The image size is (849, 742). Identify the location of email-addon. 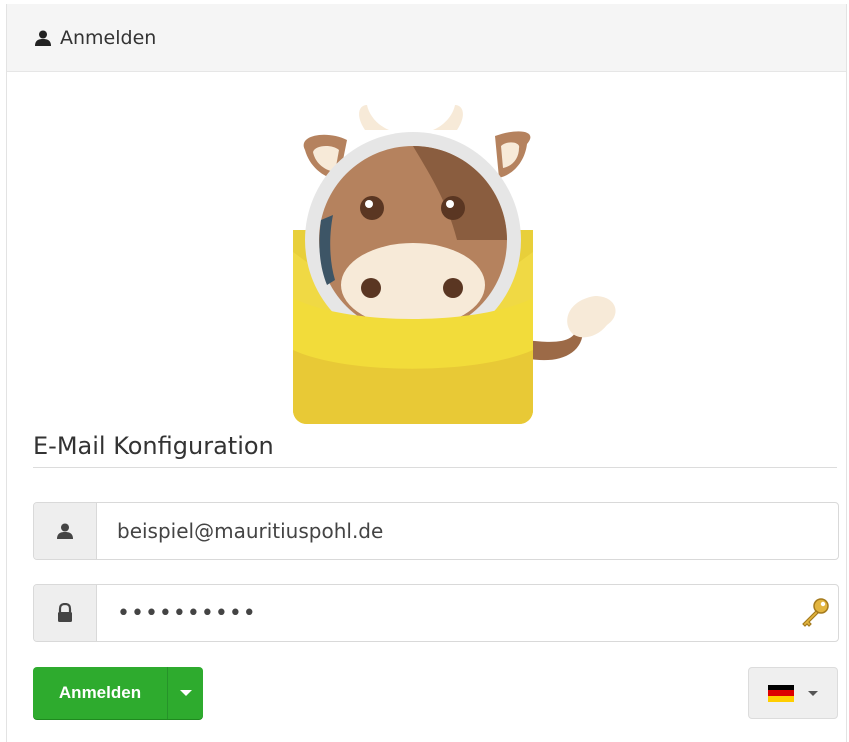
(65, 531).